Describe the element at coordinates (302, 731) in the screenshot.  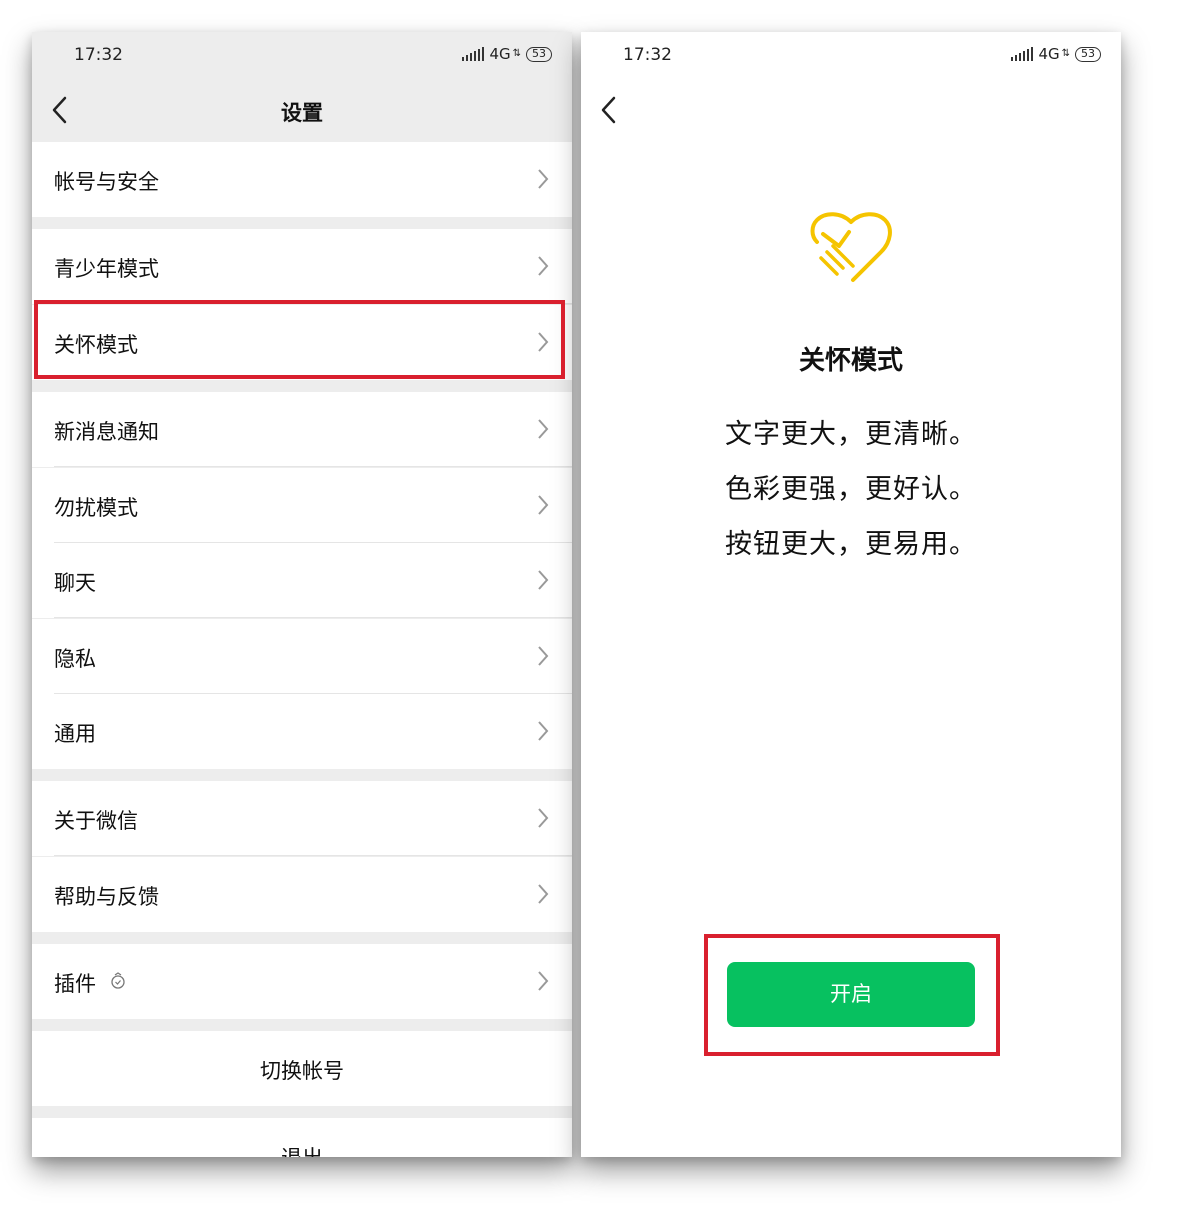
I see `settings-item-general: 通用` at that location.